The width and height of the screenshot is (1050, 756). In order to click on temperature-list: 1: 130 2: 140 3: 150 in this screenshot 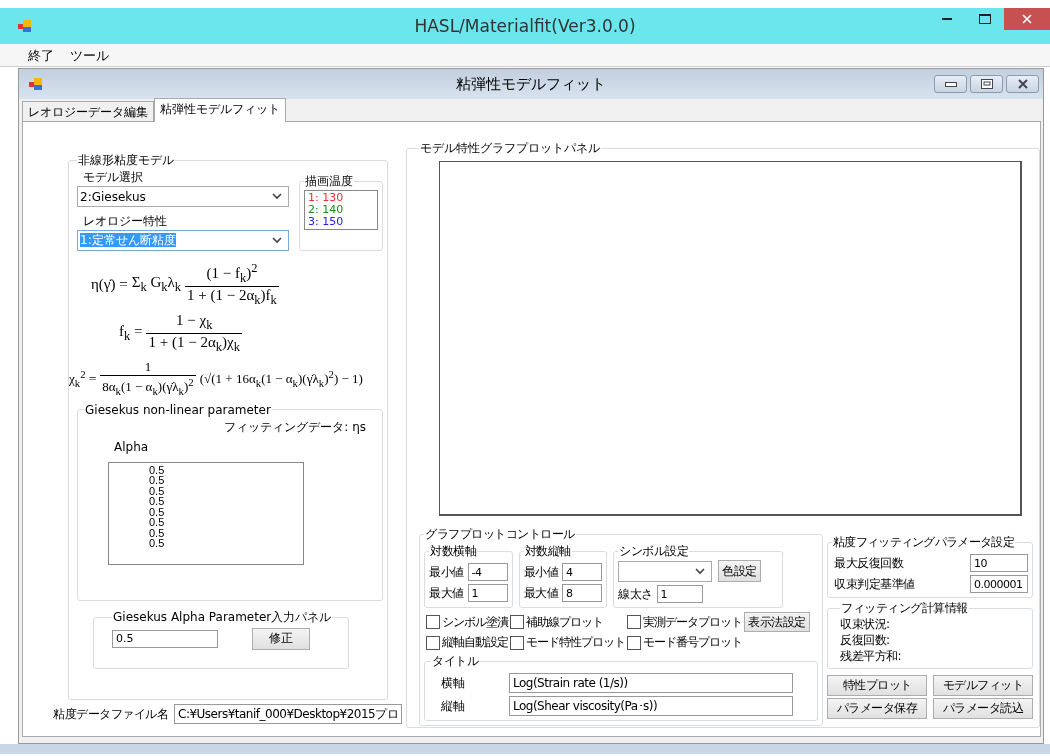, I will do `click(341, 210)`.